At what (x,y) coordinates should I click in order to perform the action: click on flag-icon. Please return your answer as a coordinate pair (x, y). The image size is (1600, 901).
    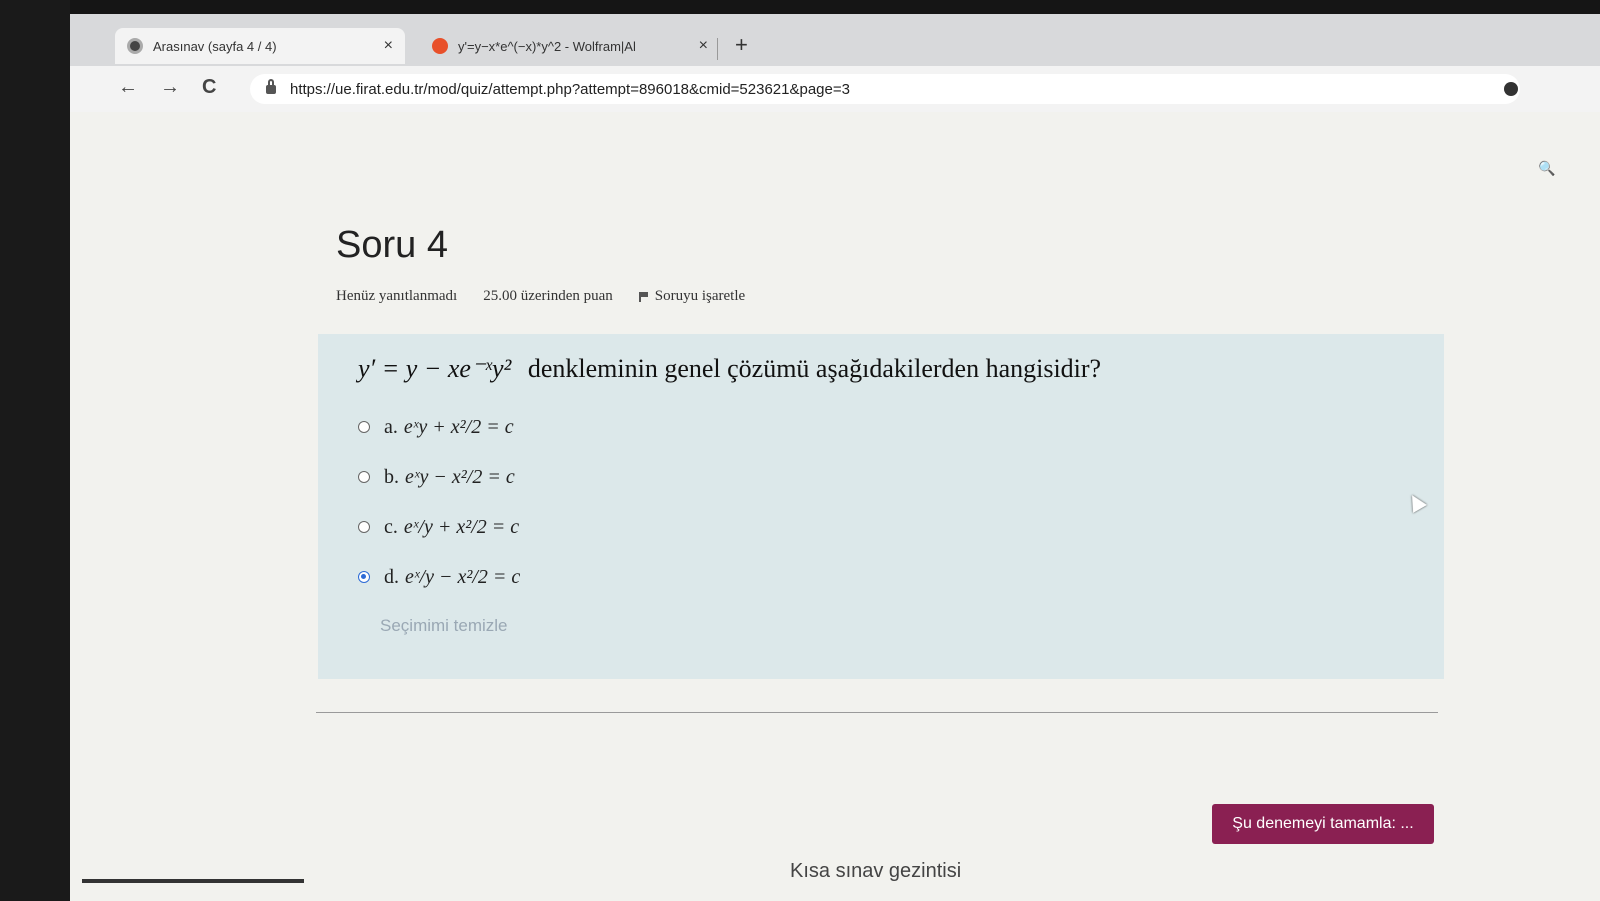
    Looking at the image, I should click on (643, 297).